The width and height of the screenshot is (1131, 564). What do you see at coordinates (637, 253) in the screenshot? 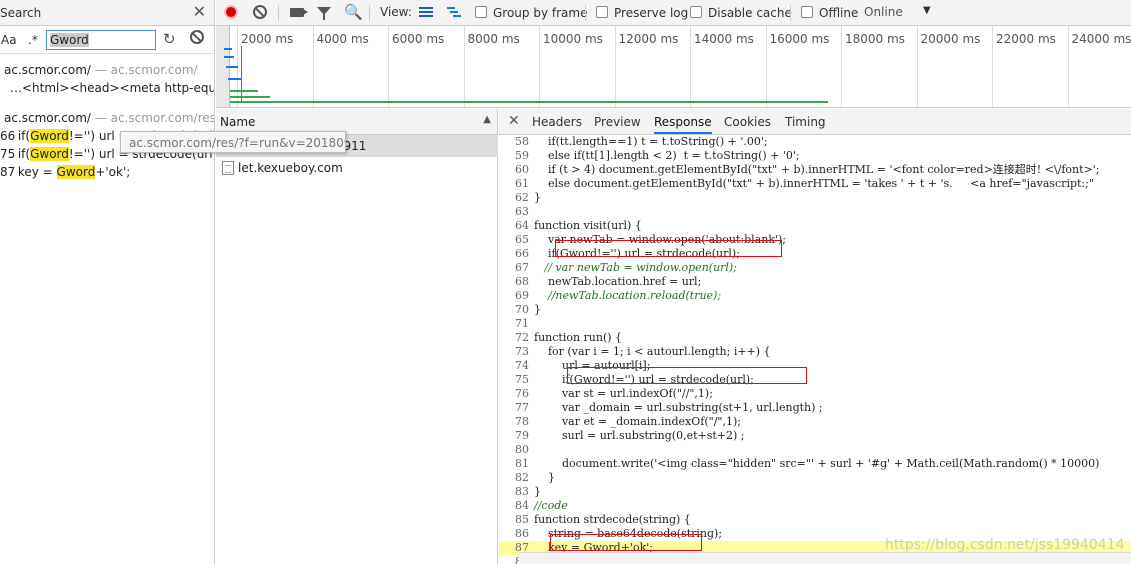
I see `code-text: if(Gword!='') url = strdecode(url);` at bounding box center [637, 253].